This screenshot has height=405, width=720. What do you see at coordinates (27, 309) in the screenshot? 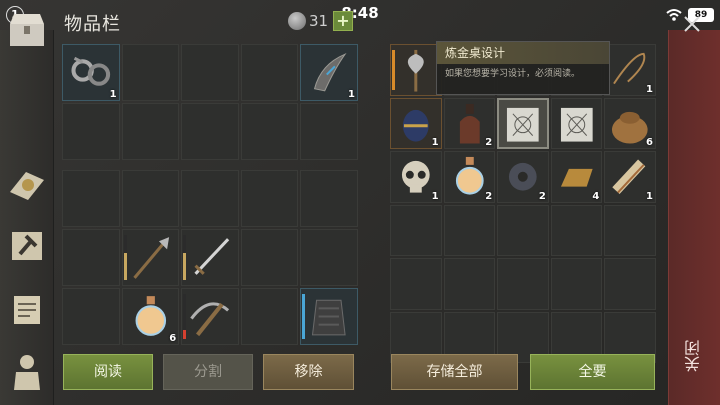
I see `recipe-scroll-icon` at bounding box center [27, 309].